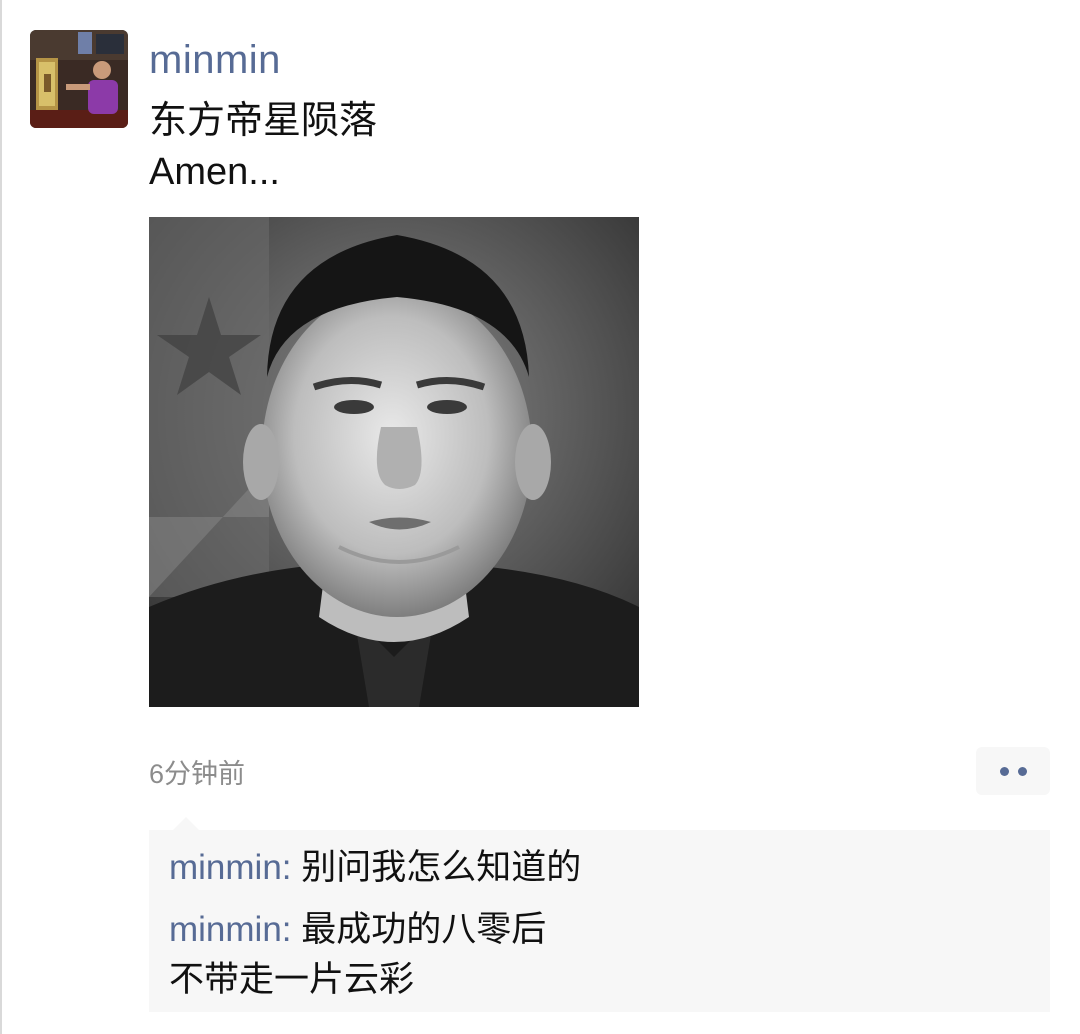  What do you see at coordinates (1013, 771) in the screenshot?
I see `more-button` at bounding box center [1013, 771].